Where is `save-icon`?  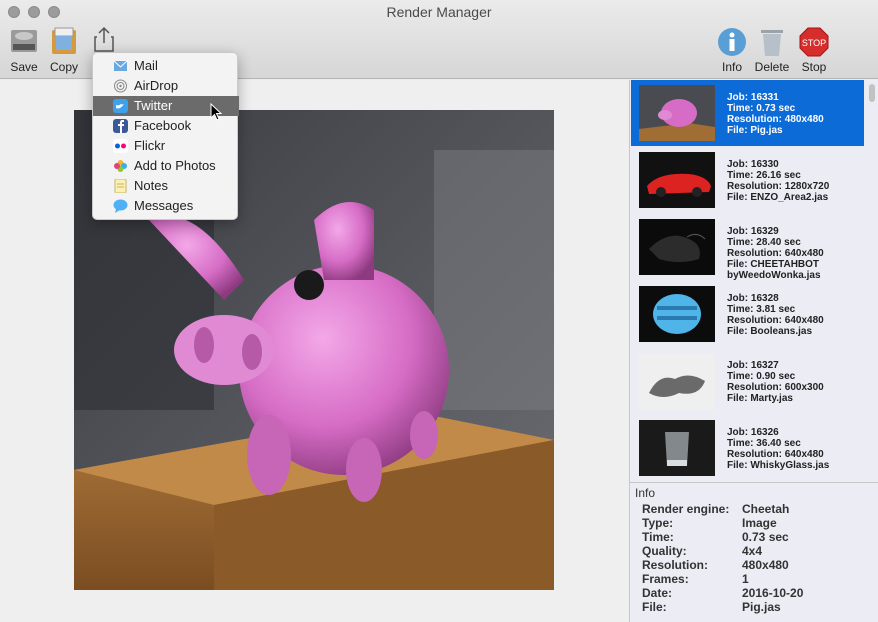
save-icon is located at coordinates (24, 41).